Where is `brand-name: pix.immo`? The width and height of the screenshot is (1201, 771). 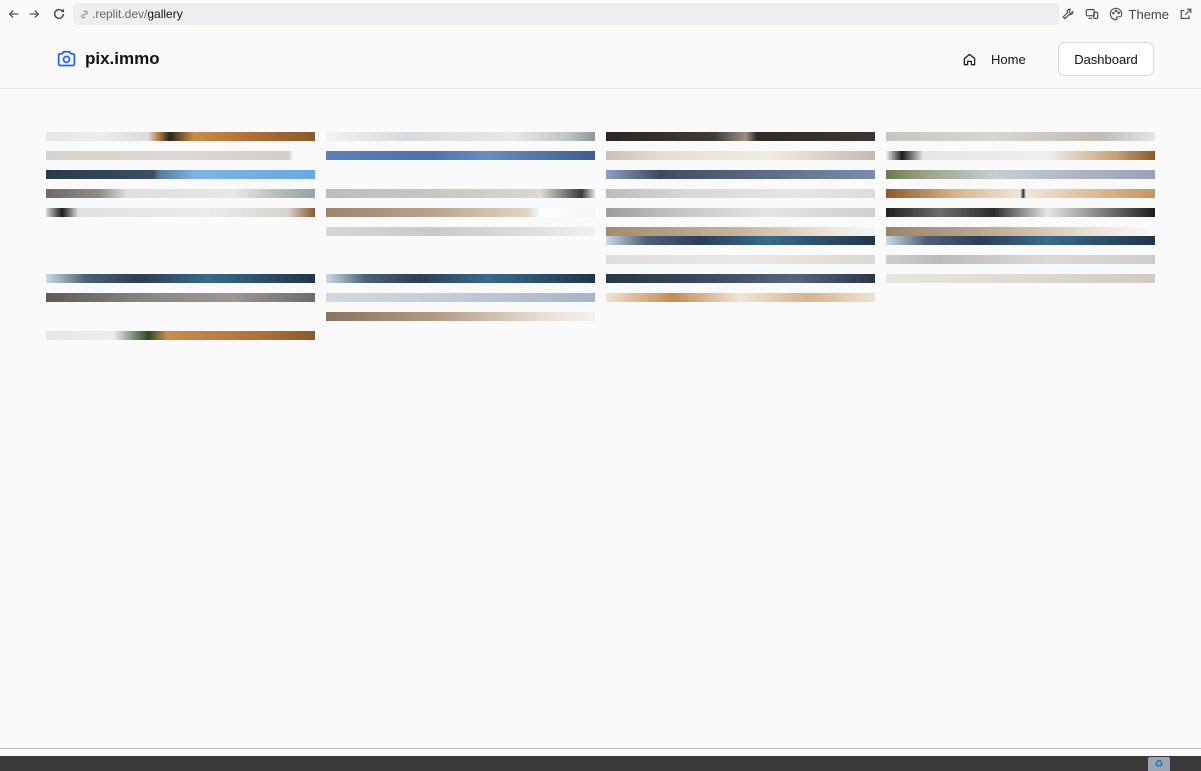 brand-name: pix.immo is located at coordinates (122, 58).